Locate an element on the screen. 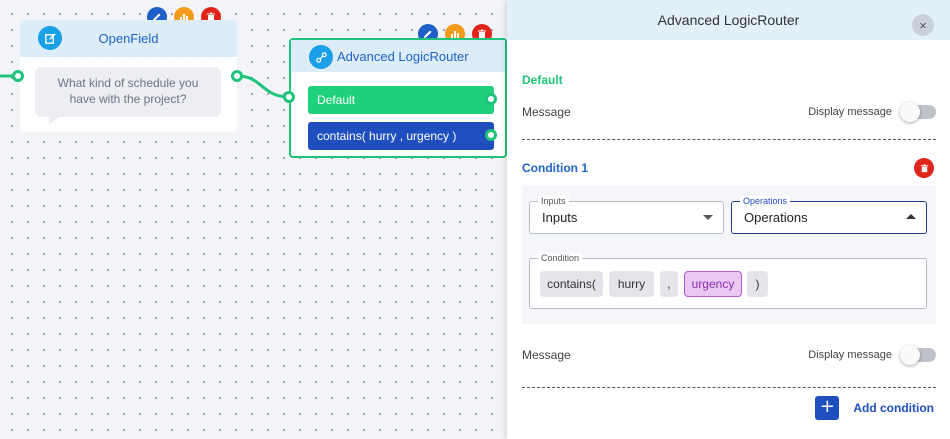 This screenshot has height=439, width=950. condition-message-row: Message Display message is located at coordinates (736, 356).